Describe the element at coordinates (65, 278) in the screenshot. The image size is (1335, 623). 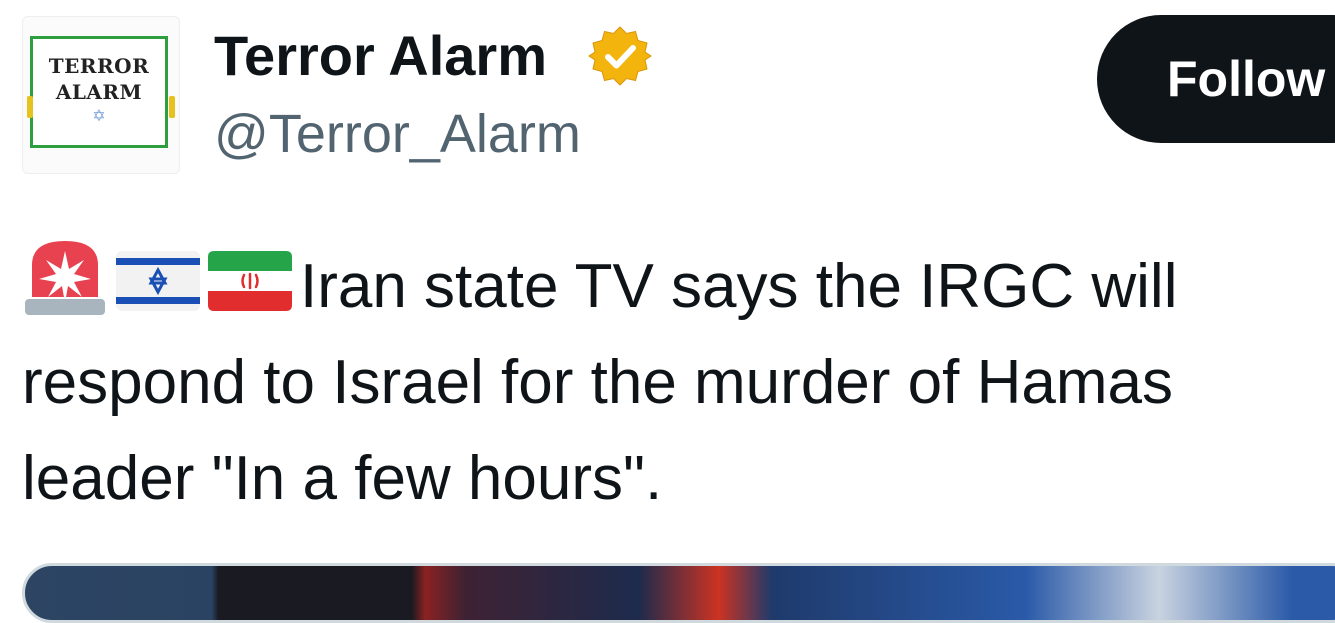
I see `police-siren-icon` at that location.